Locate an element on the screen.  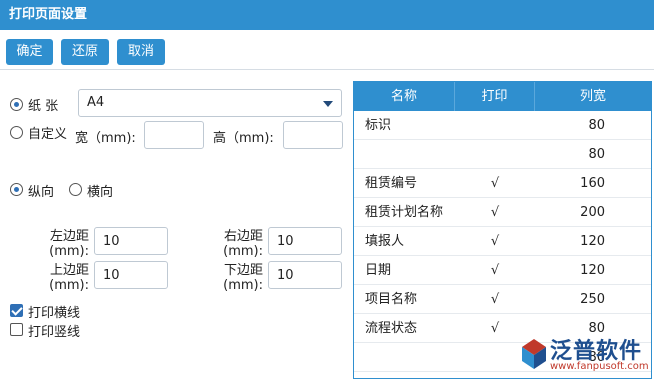
brand-logo: 泛普软件 www.fanpusoft.com is located at coordinates (585, 355).